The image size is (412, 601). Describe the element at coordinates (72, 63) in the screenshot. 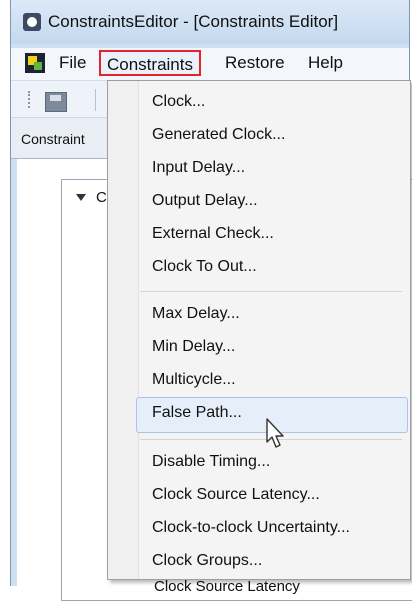

I see `menu-file: File` at that location.